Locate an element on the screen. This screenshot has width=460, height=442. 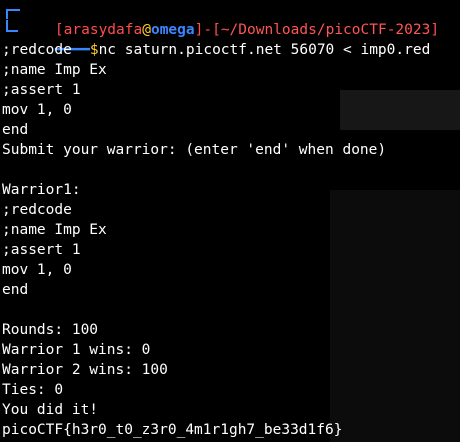
output-line: Warrior 1 wins: 0 is located at coordinates (76, 350).